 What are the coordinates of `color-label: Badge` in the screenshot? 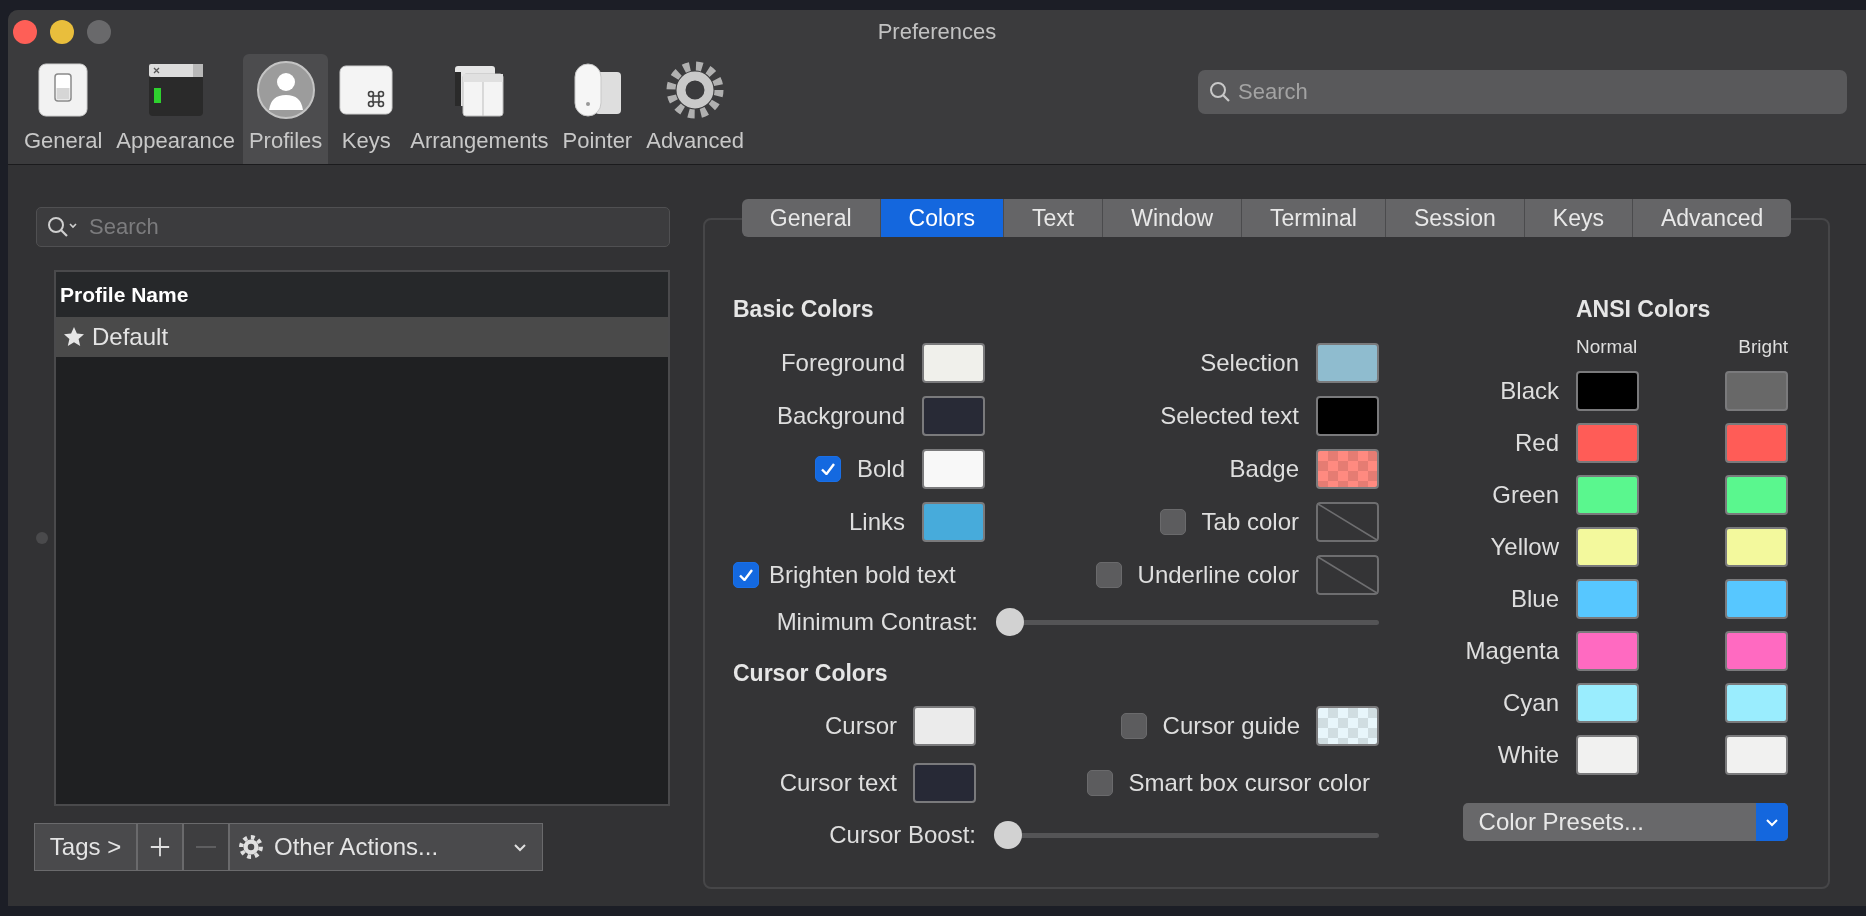 It's located at (1264, 469).